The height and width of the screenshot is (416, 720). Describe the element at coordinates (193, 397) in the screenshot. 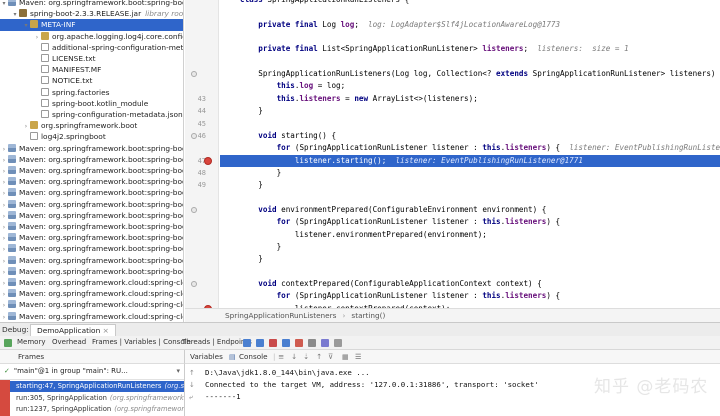

I see `wrap-icon: ⤶` at that location.